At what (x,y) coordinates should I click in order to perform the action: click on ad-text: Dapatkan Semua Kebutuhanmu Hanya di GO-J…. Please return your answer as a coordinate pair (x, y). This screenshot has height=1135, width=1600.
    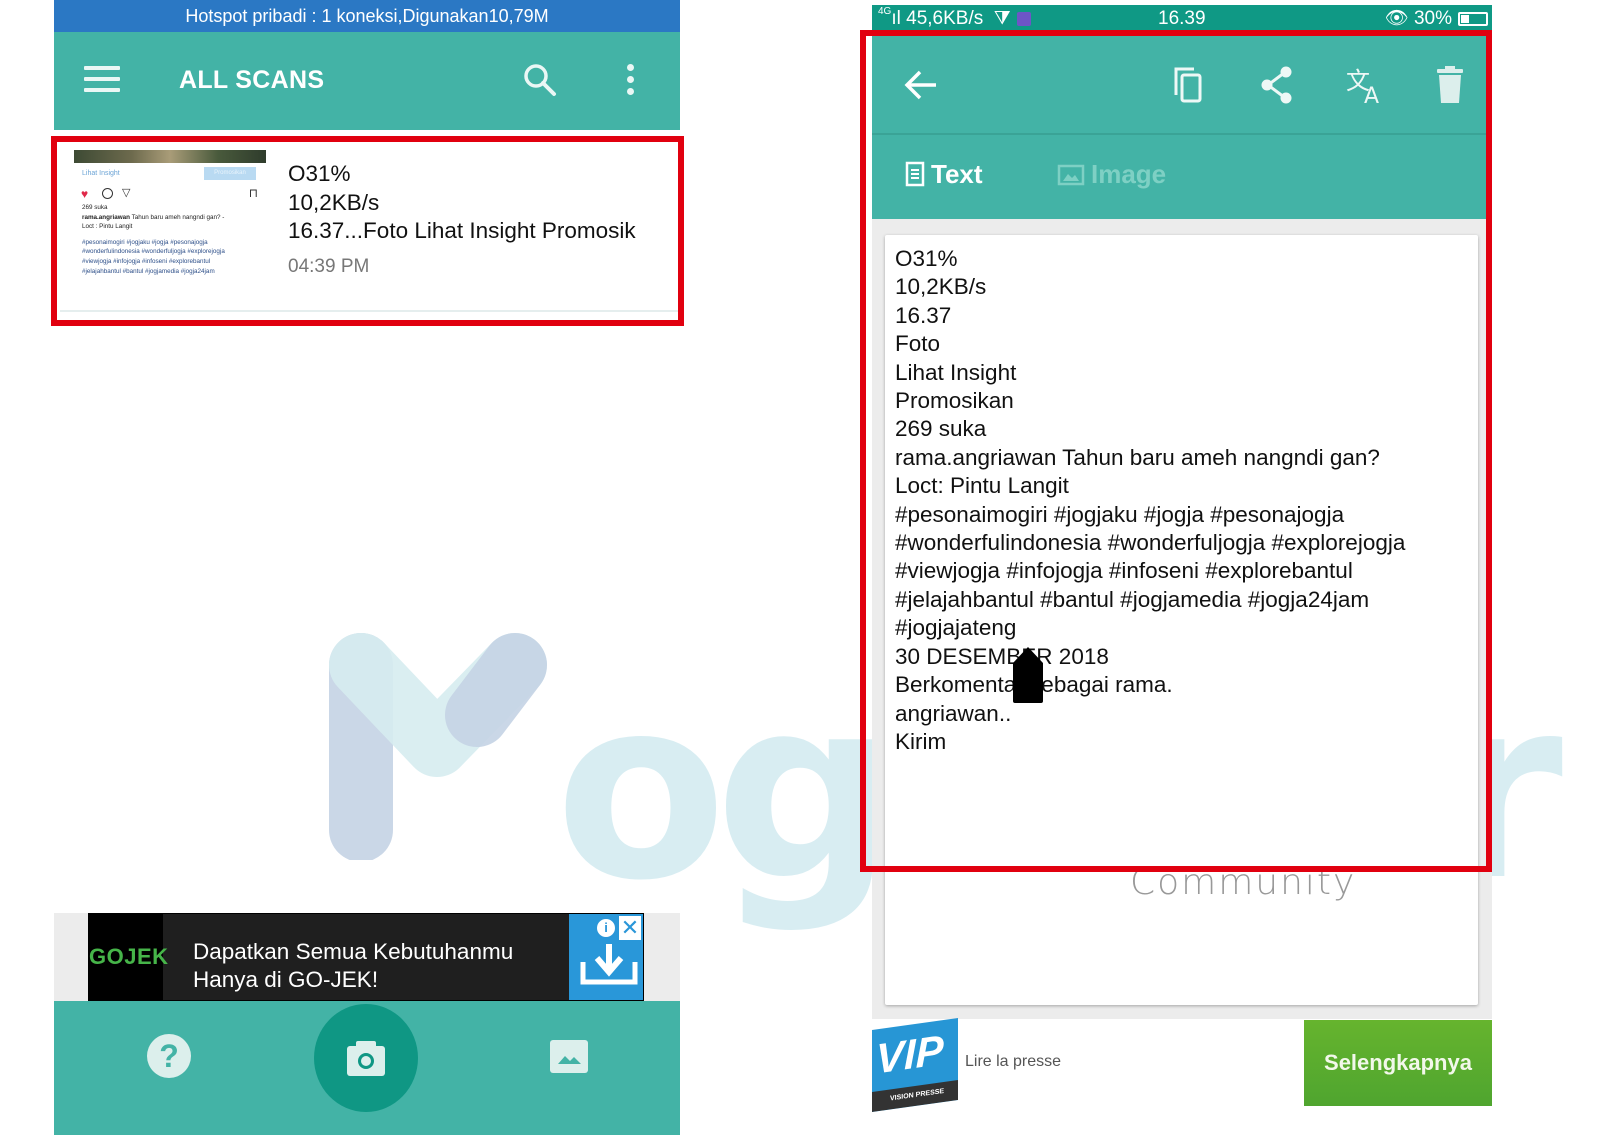
    Looking at the image, I should click on (353, 966).